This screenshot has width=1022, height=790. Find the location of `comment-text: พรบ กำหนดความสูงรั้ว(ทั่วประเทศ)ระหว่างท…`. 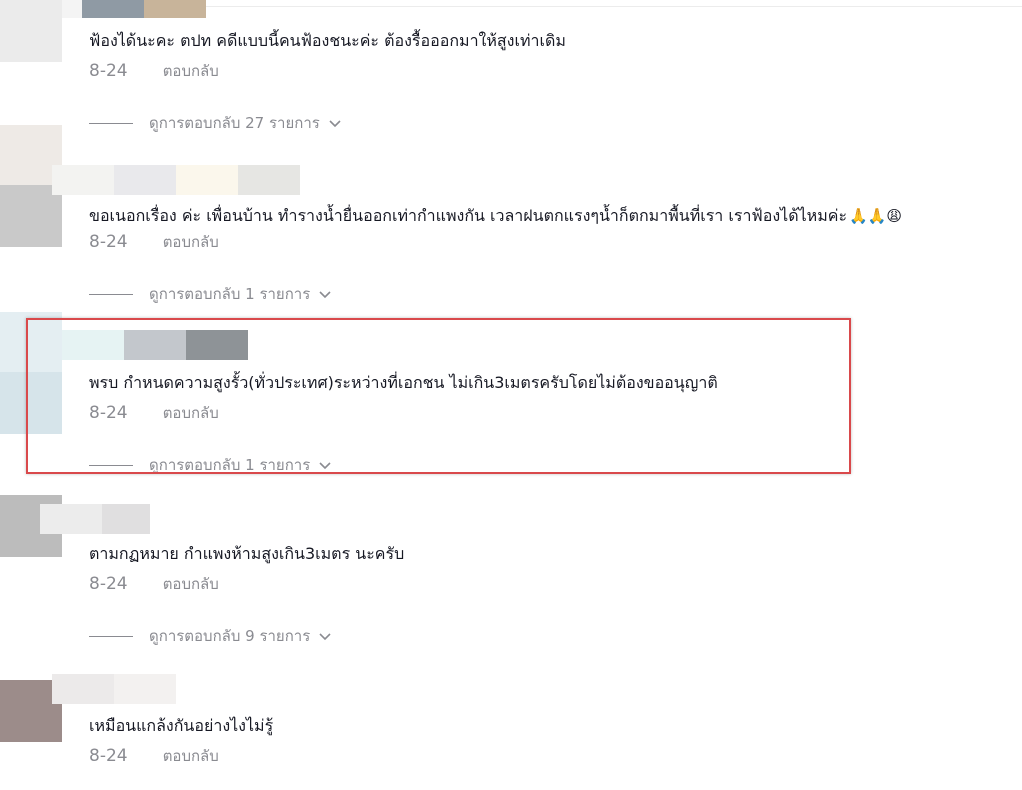

comment-text: พรบ กำหนดความสูงรั้ว(ทั่วประเทศ)ระหว่างท… is located at coordinates (403, 382).